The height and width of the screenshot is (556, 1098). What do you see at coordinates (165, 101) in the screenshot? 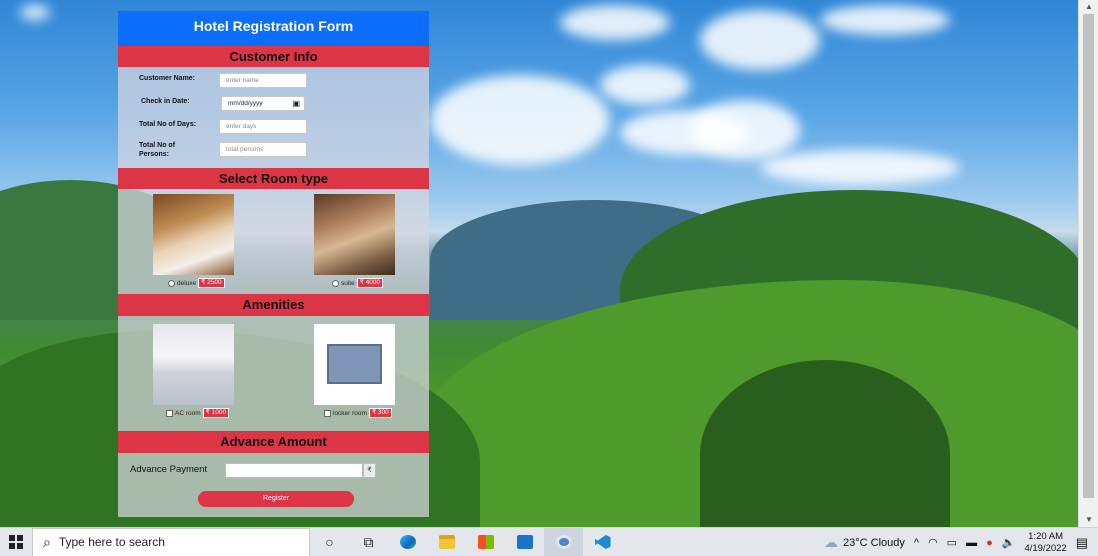
I see `checkin-date-label: Check in Date:` at bounding box center [165, 101].